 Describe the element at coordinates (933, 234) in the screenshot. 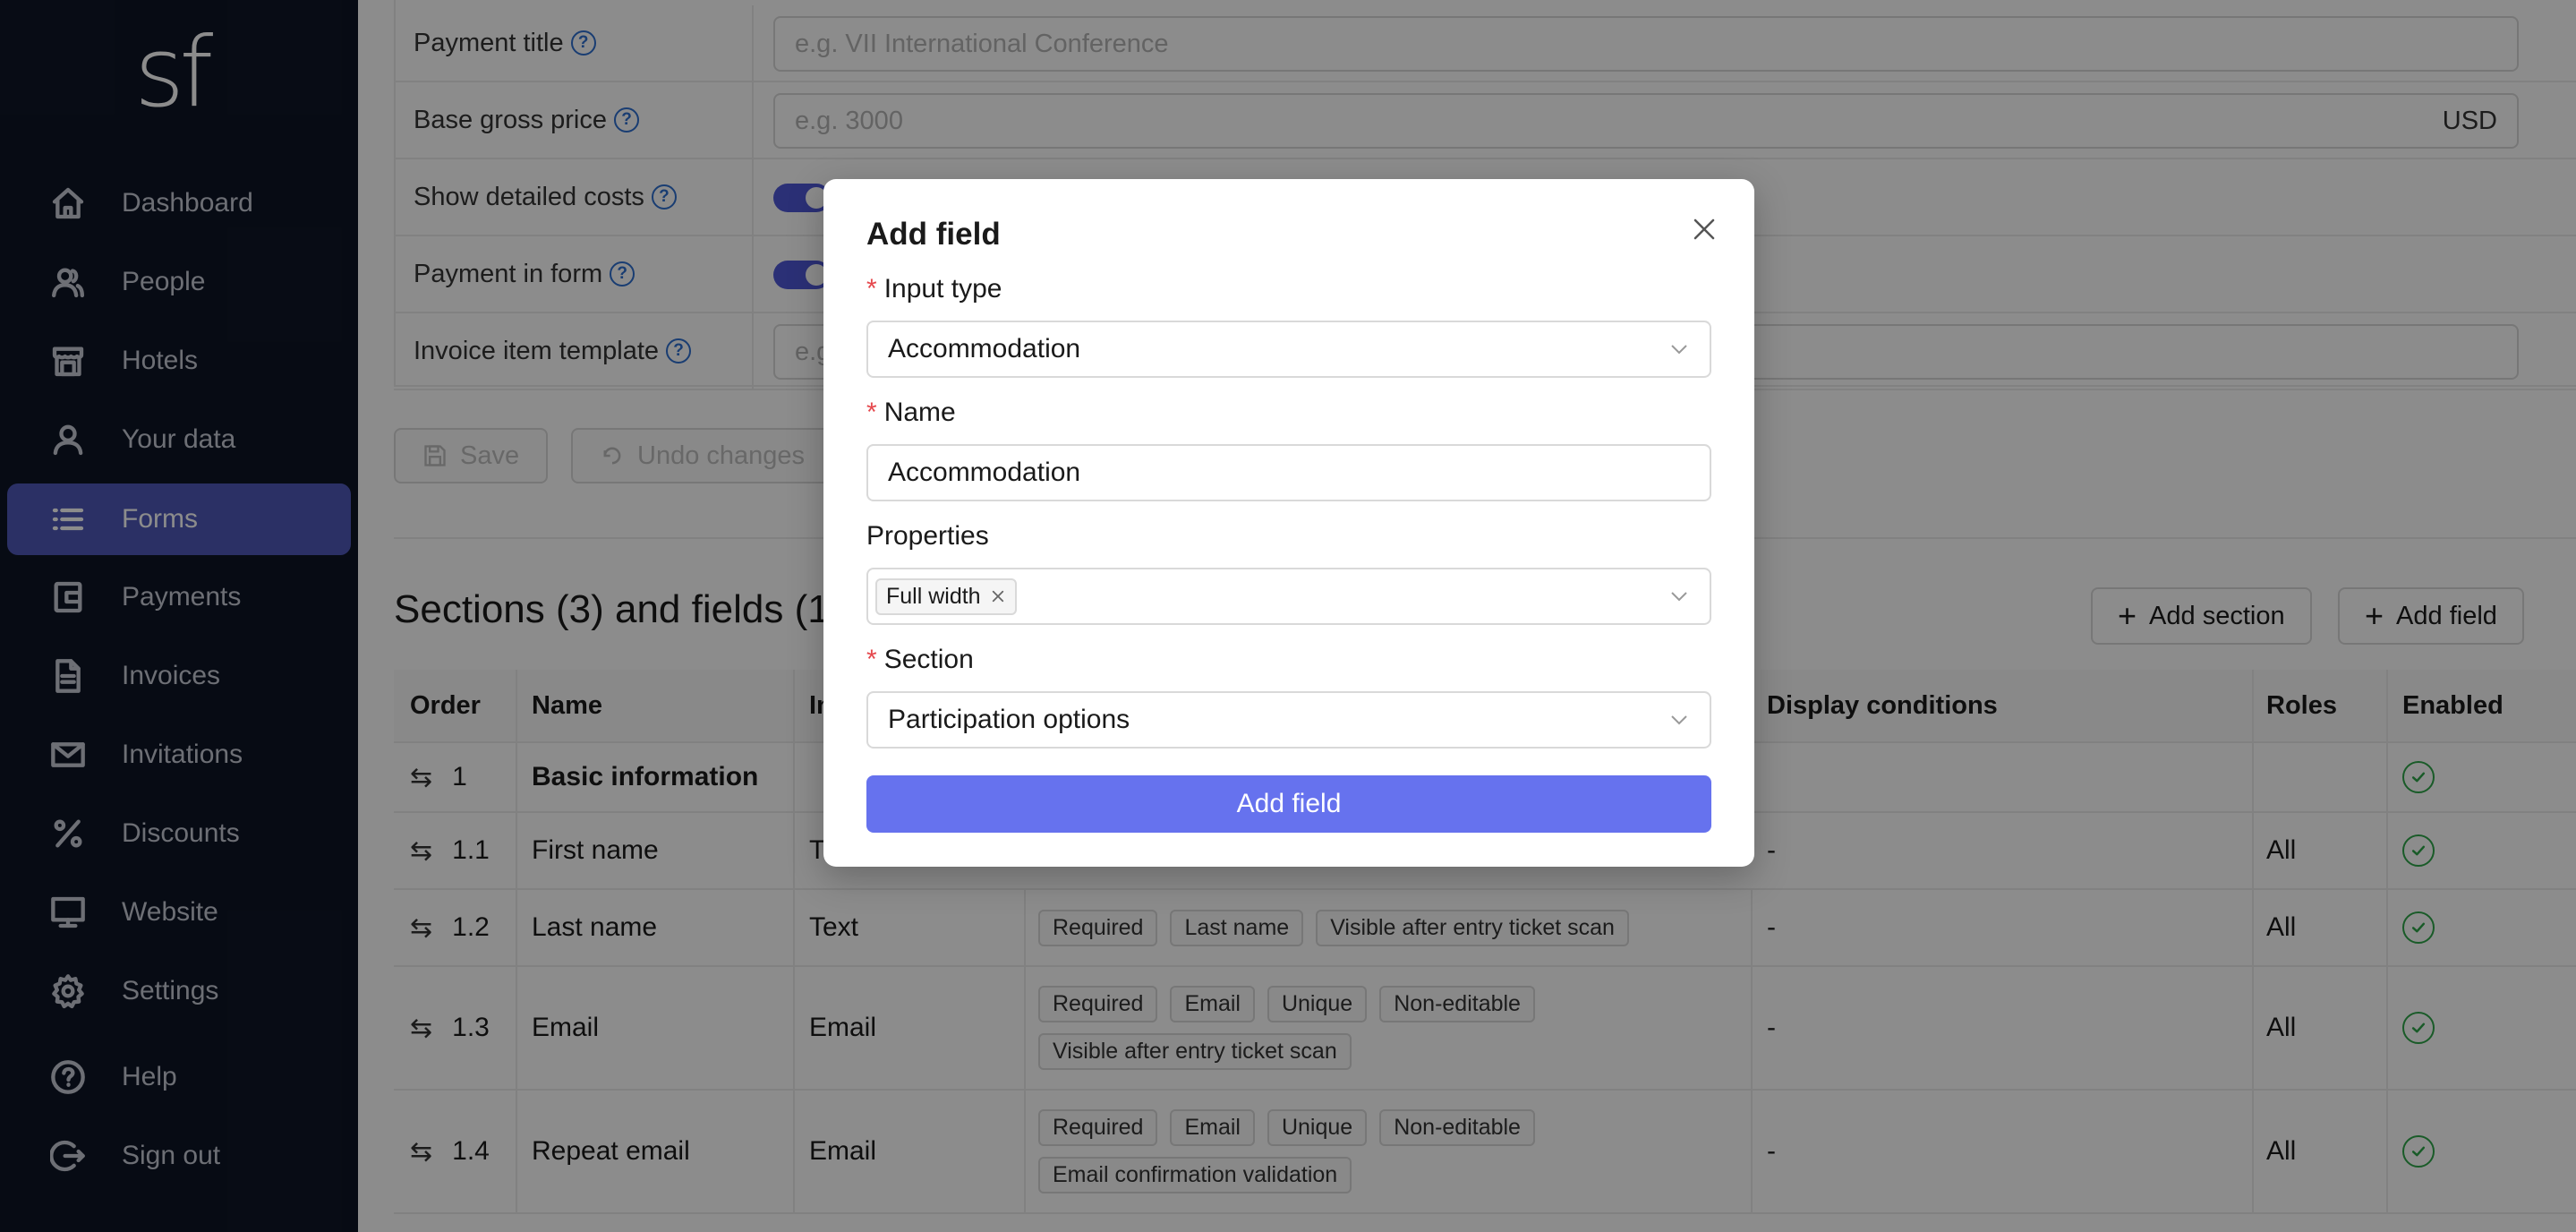

I see `modal-title: Add field` at that location.